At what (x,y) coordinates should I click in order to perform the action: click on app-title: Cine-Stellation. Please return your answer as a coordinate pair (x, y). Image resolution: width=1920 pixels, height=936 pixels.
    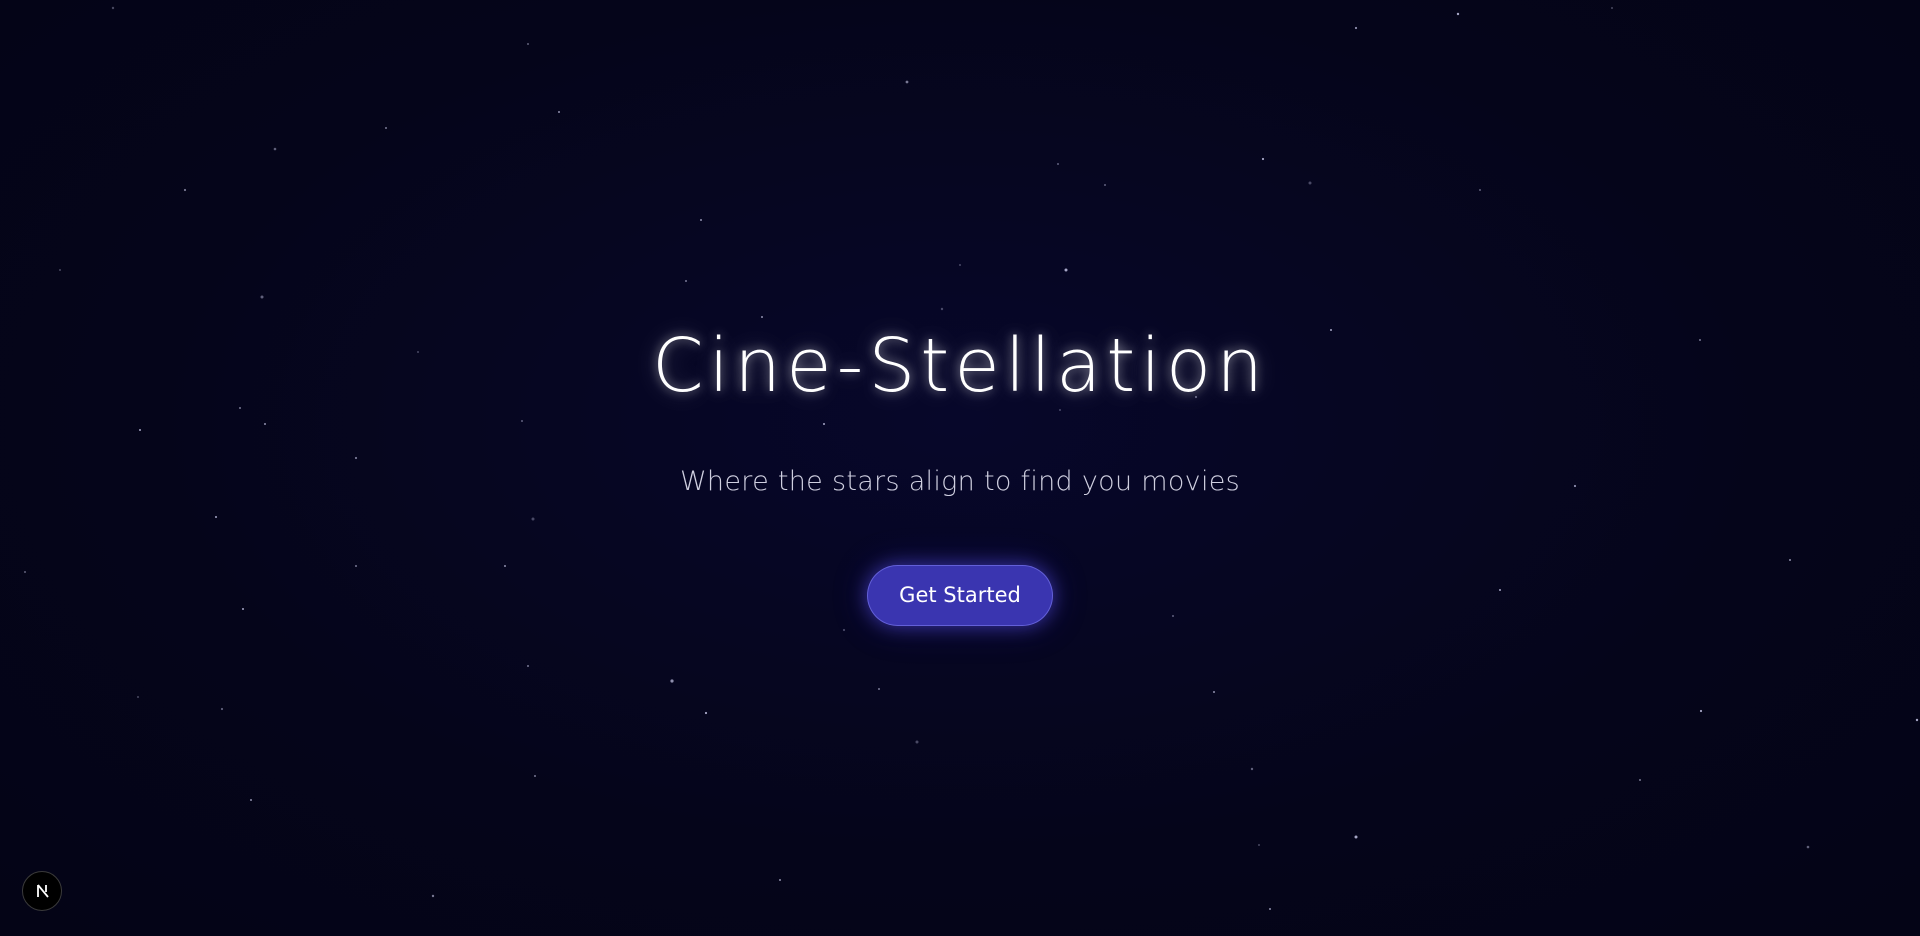
    Looking at the image, I should click on (960, 366).